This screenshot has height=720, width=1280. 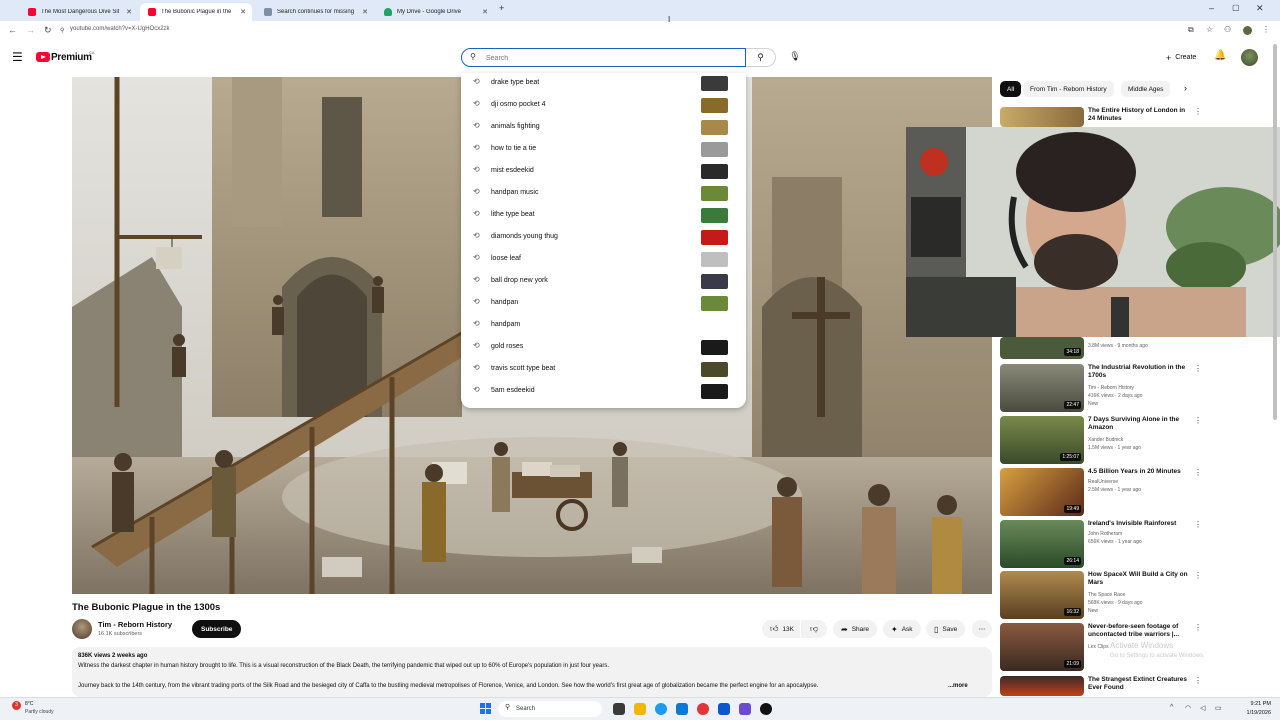 What do you see at coordinates (1260, 8) in the screenshot?
I see `close-window-icon: ✕` at bounding box center [1260, 8].